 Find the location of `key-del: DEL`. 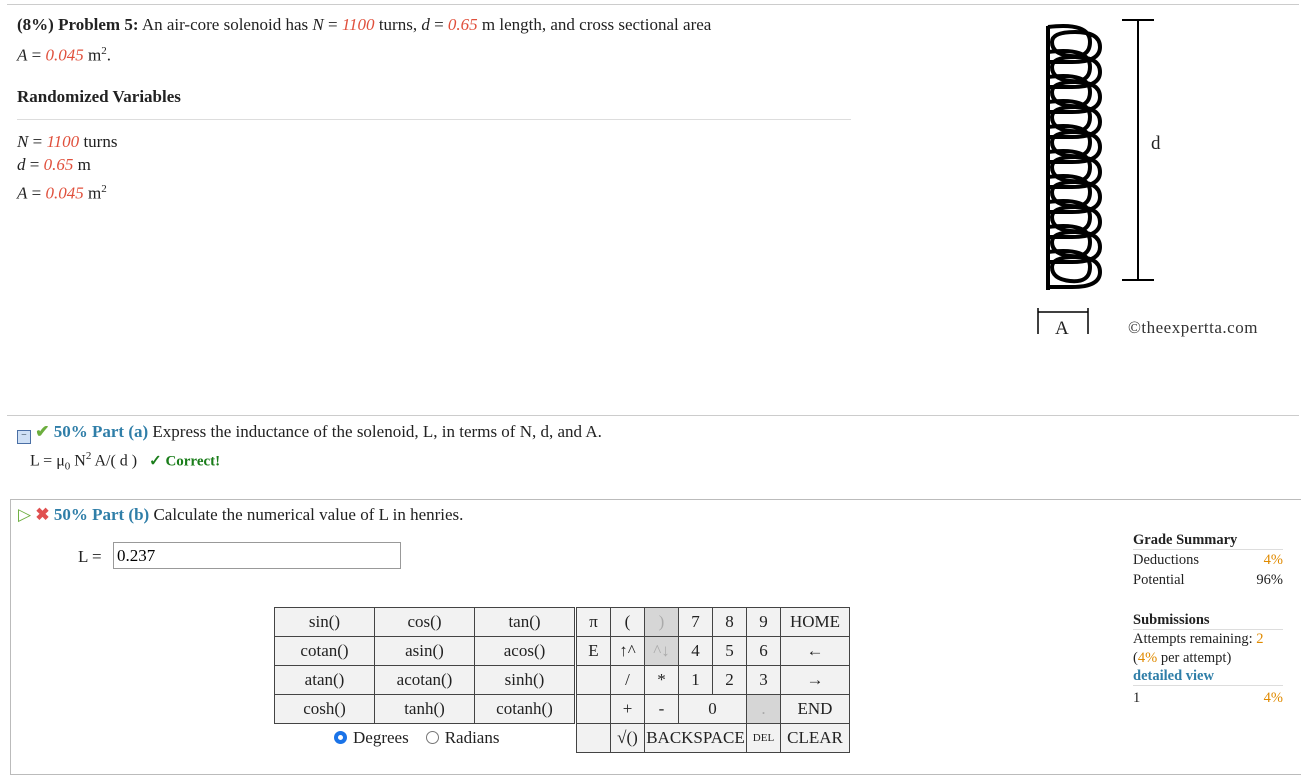

key-del: DEL is located at coordinates (763, 738).